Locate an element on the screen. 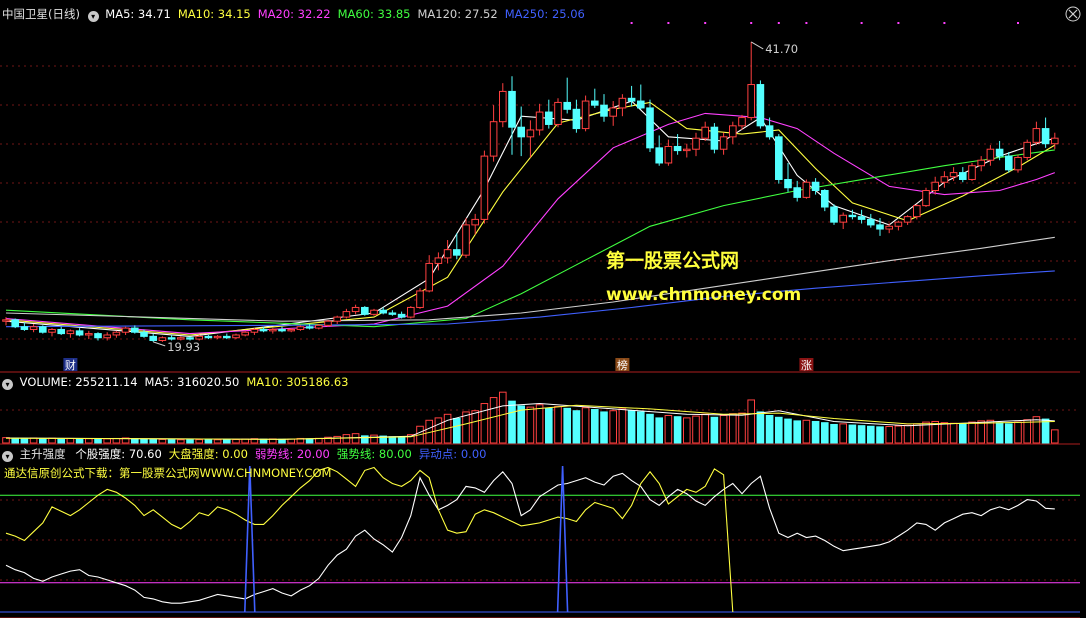  legend-ind-4: 异动点: 0.00 is located at coordinates (452, 454).